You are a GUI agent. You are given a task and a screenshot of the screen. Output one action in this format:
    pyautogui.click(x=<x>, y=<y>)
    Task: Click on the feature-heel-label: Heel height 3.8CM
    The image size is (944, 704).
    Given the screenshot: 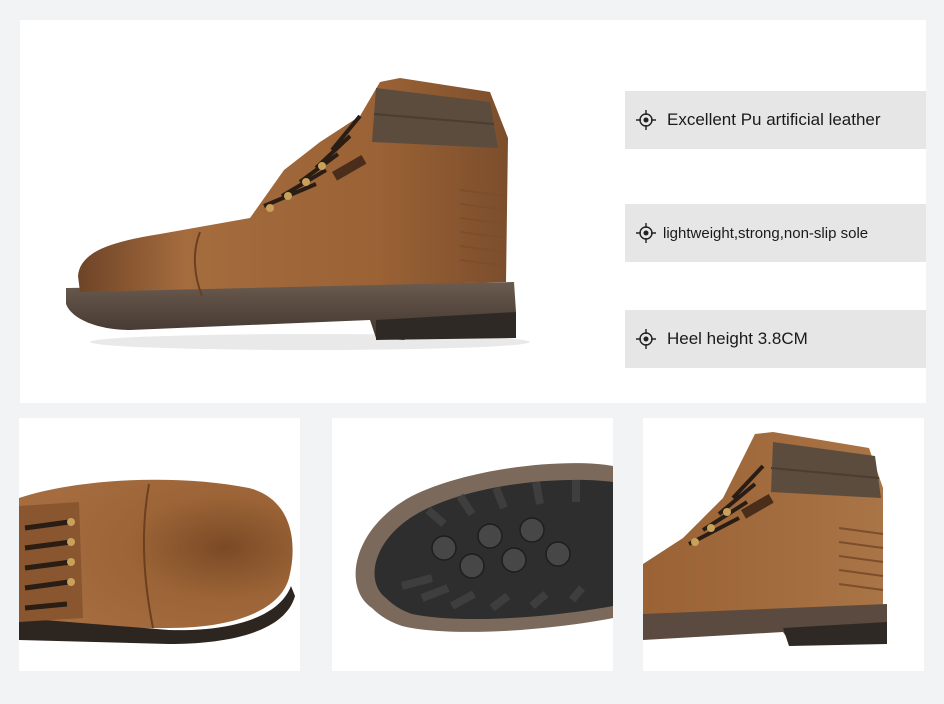 What is the action you would take?
    pyautogui.click(x=737, y=338)
    